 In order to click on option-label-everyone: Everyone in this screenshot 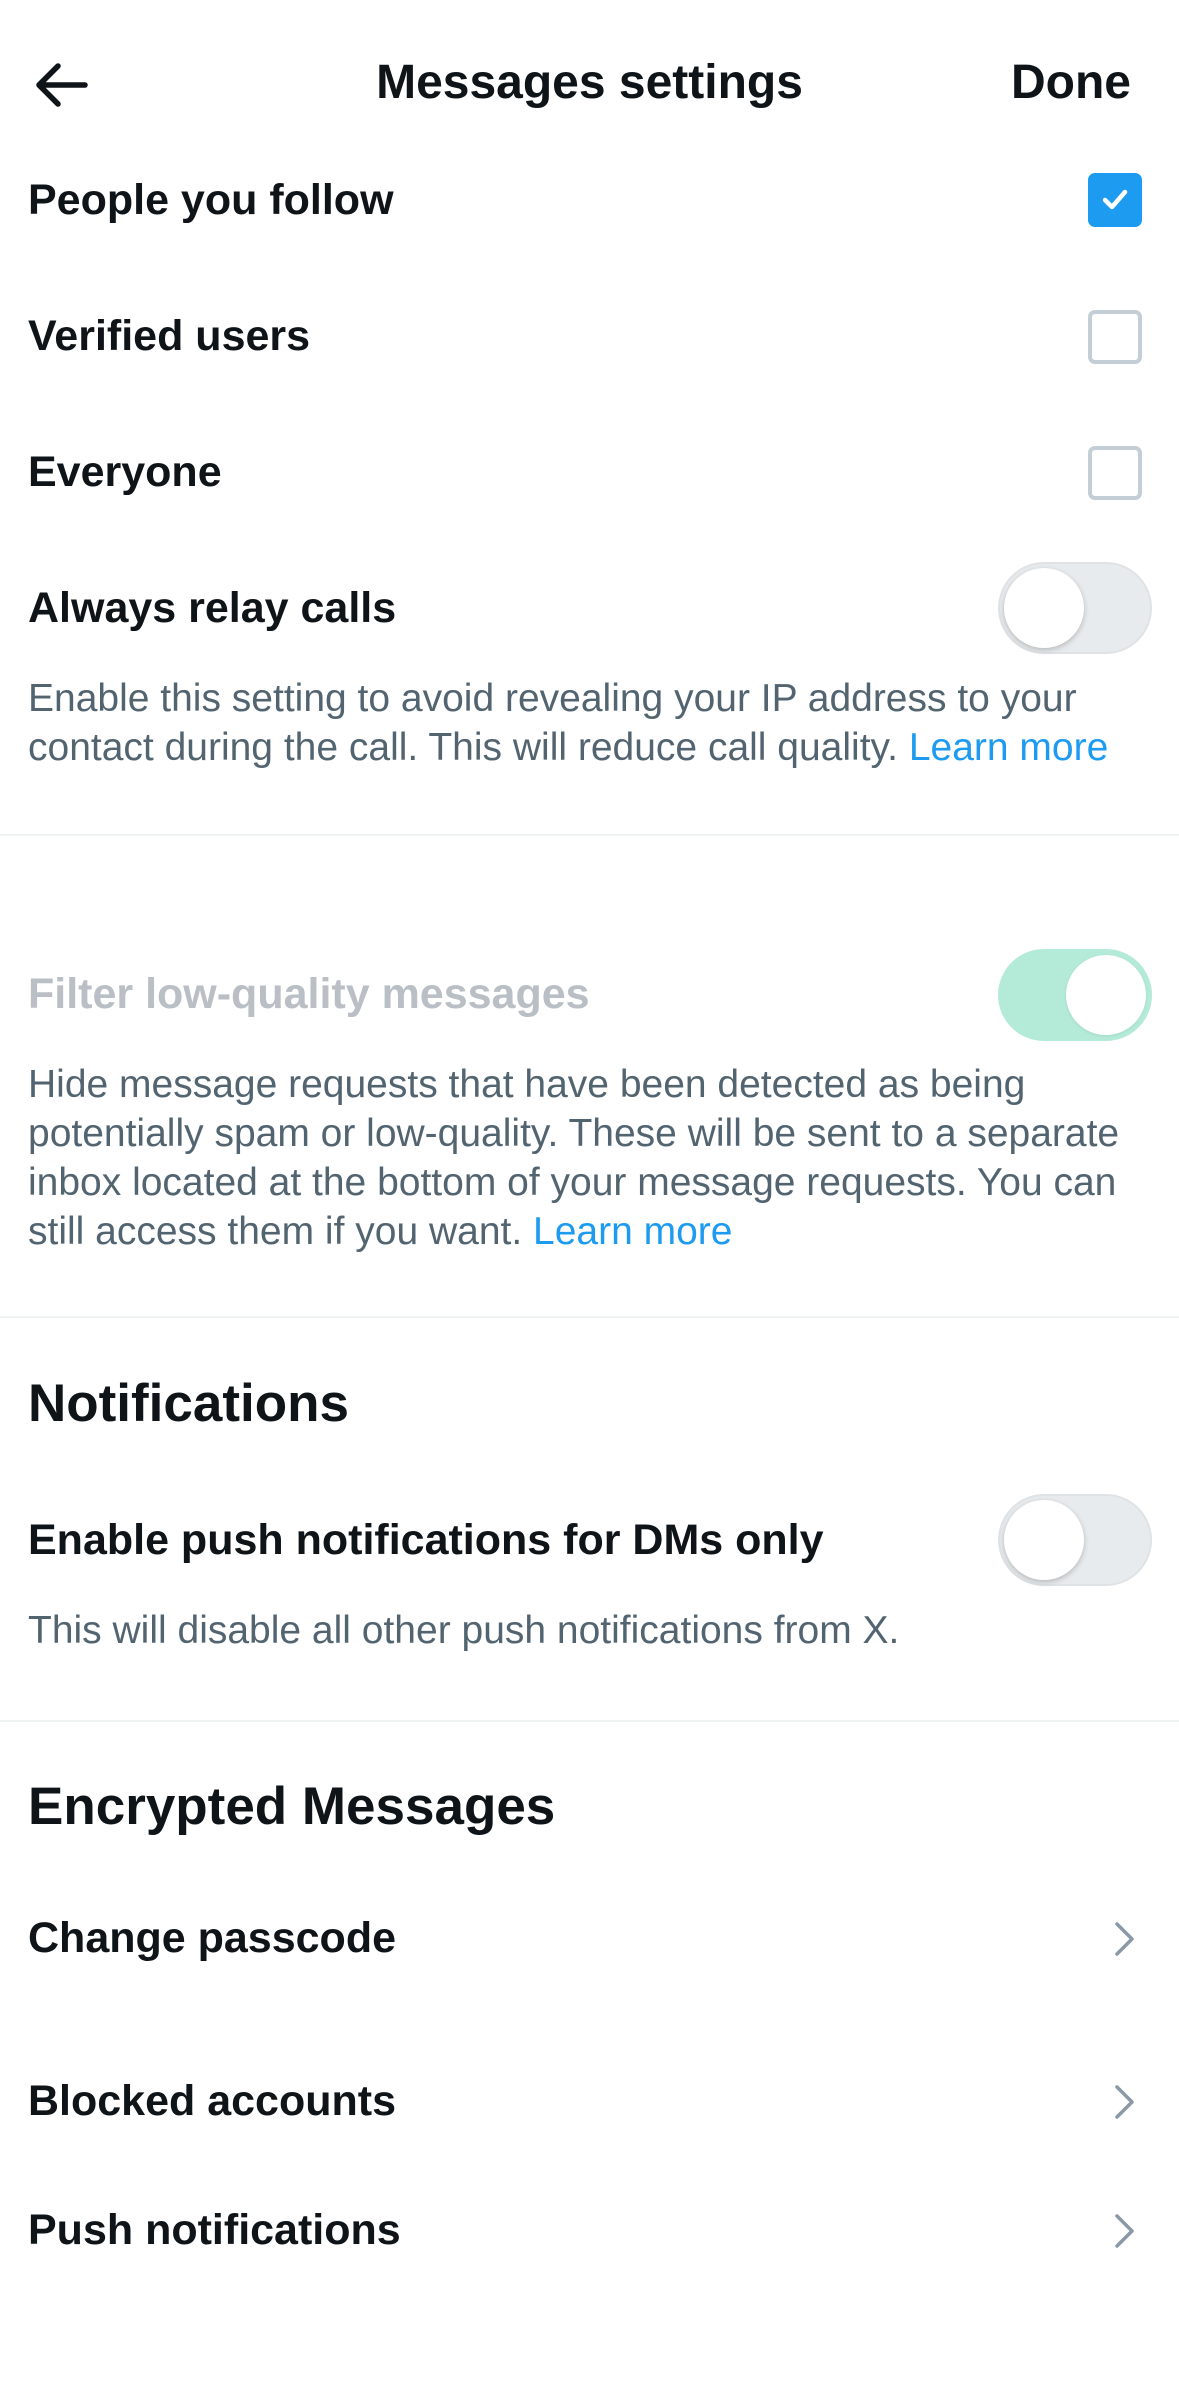, I will do `click(125, 472)`.